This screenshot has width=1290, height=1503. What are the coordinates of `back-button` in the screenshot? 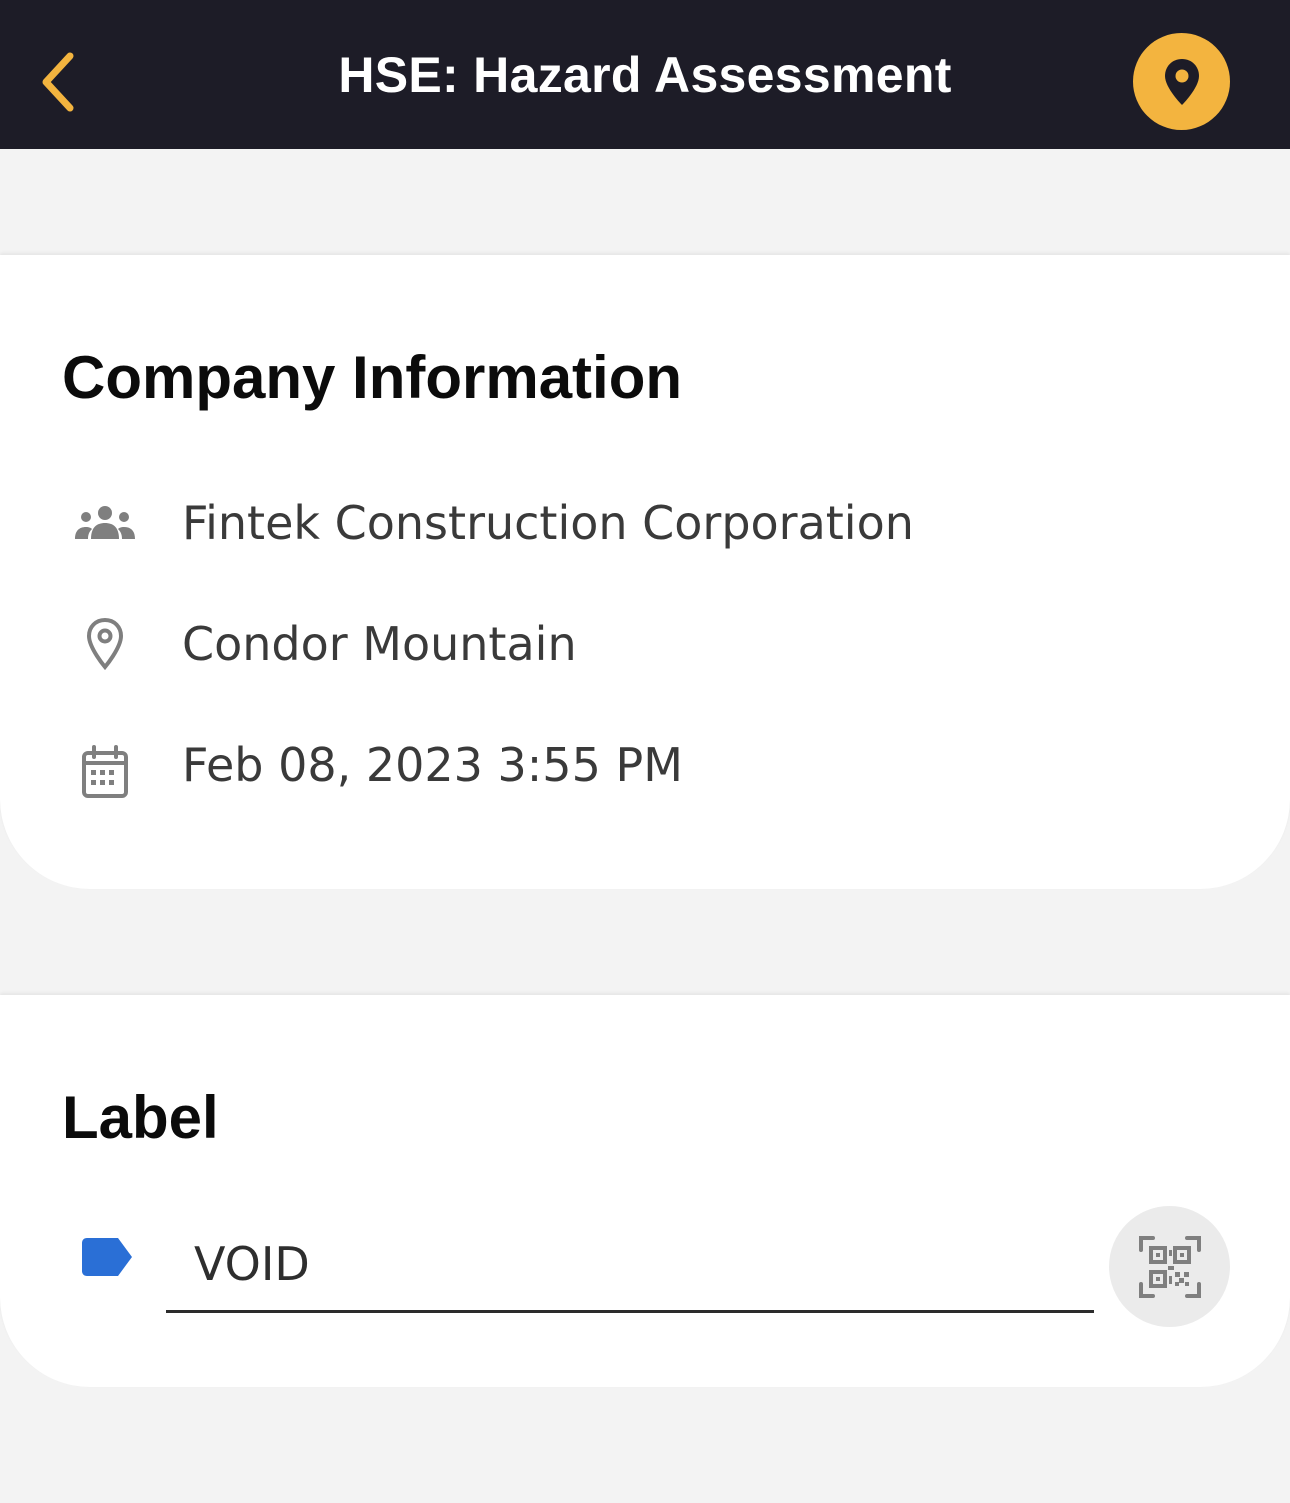 It's located at (58, 82).